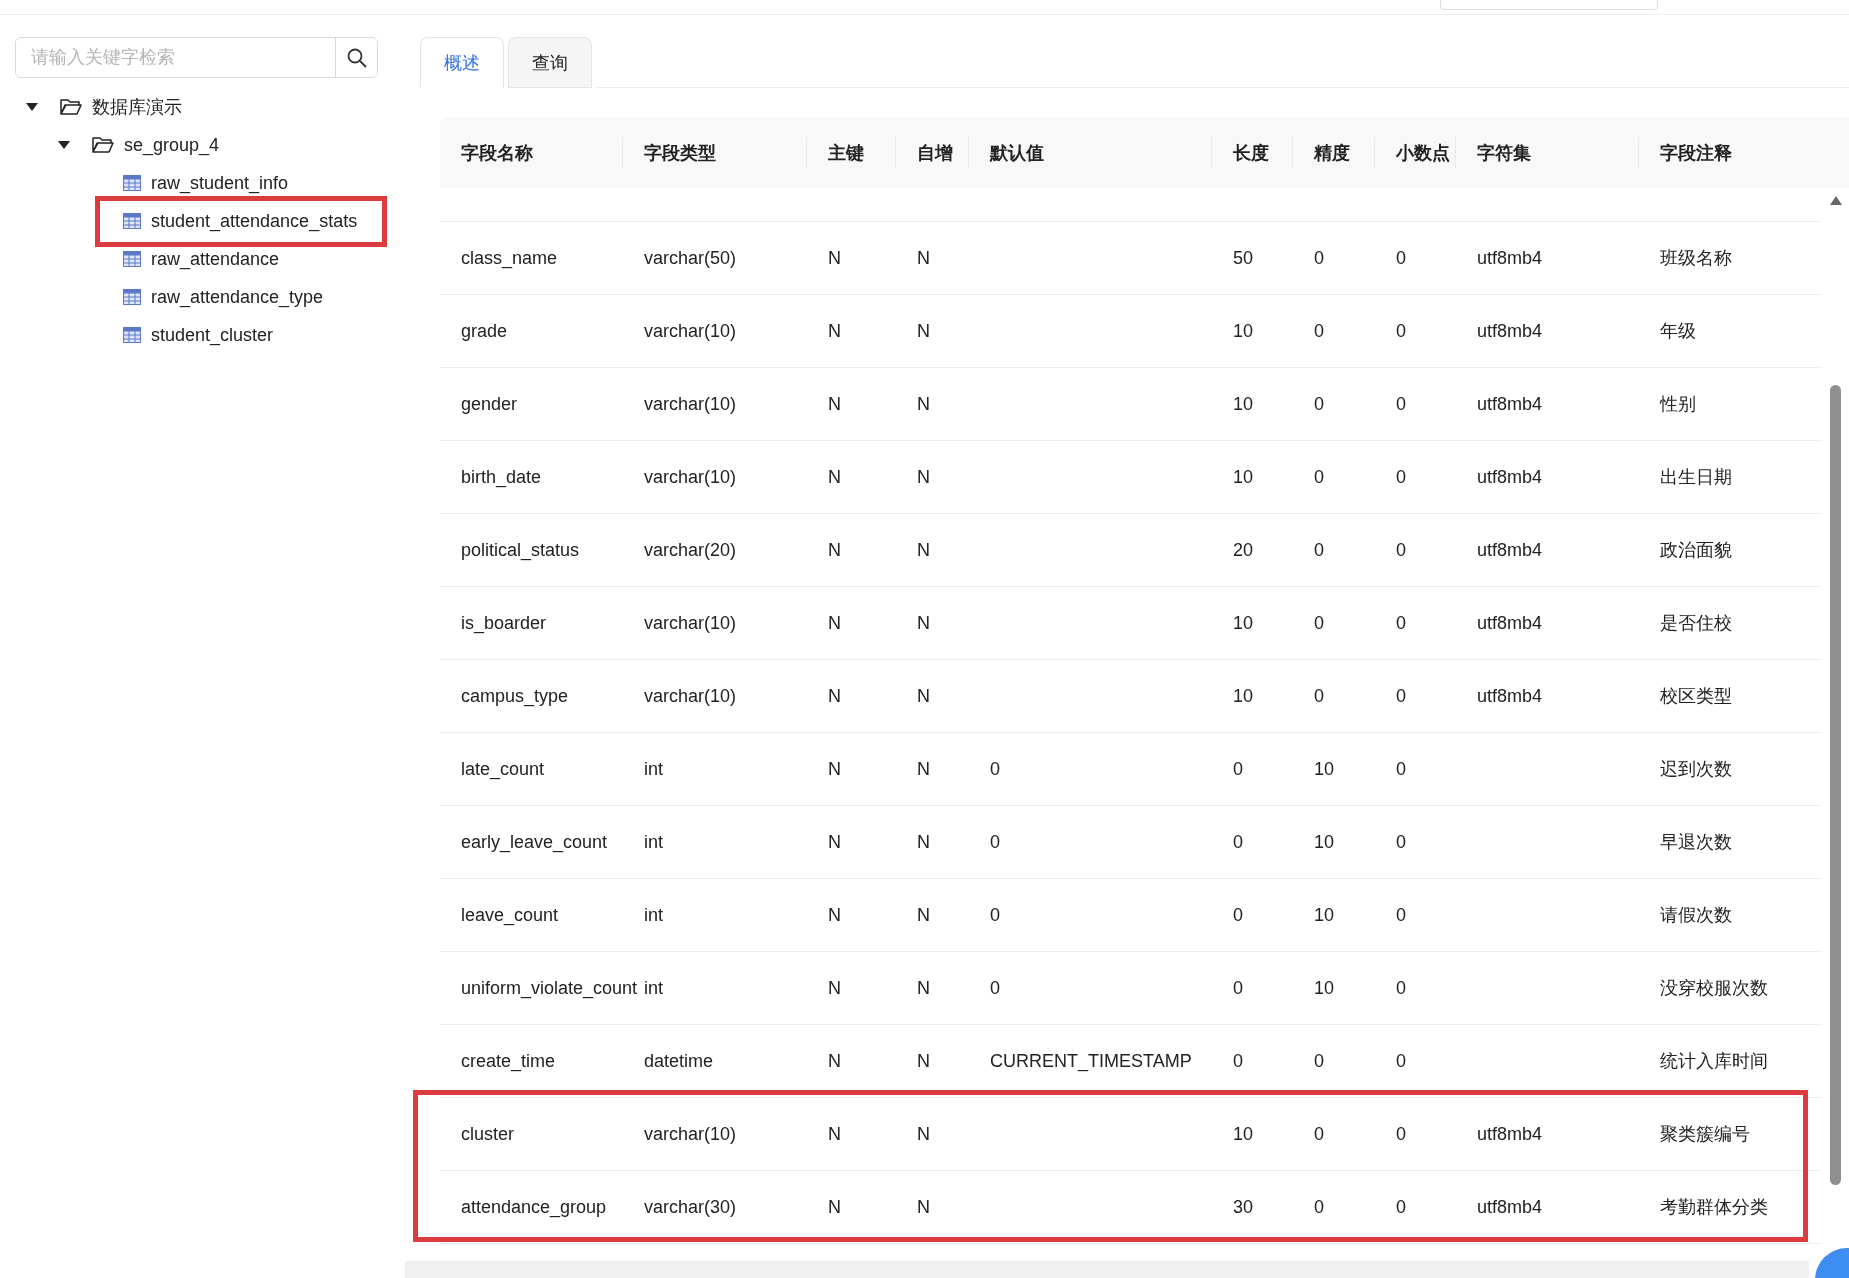  I want to click on table-cell: 20, so click(1243, 549).